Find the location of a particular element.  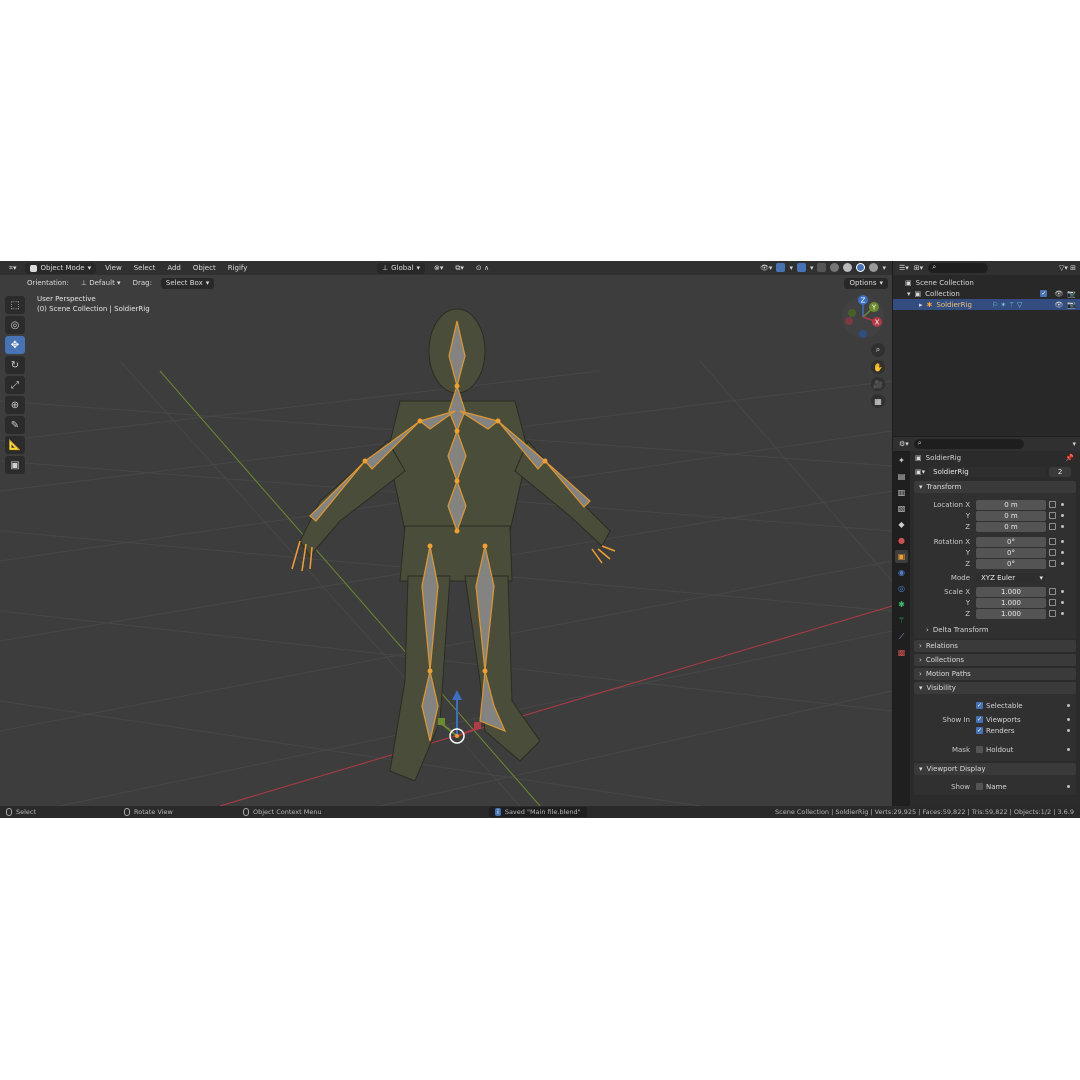

material-shading-icon is located at coordinates (861, 267).